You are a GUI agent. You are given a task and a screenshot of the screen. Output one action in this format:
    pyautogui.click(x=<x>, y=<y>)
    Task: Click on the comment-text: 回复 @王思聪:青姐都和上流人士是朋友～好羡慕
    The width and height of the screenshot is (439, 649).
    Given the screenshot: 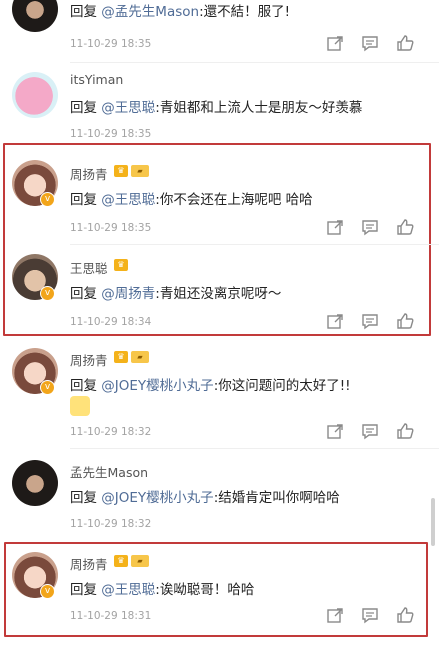 What is the action you would take?
    pyautogui.click(x=216, y=106)
    